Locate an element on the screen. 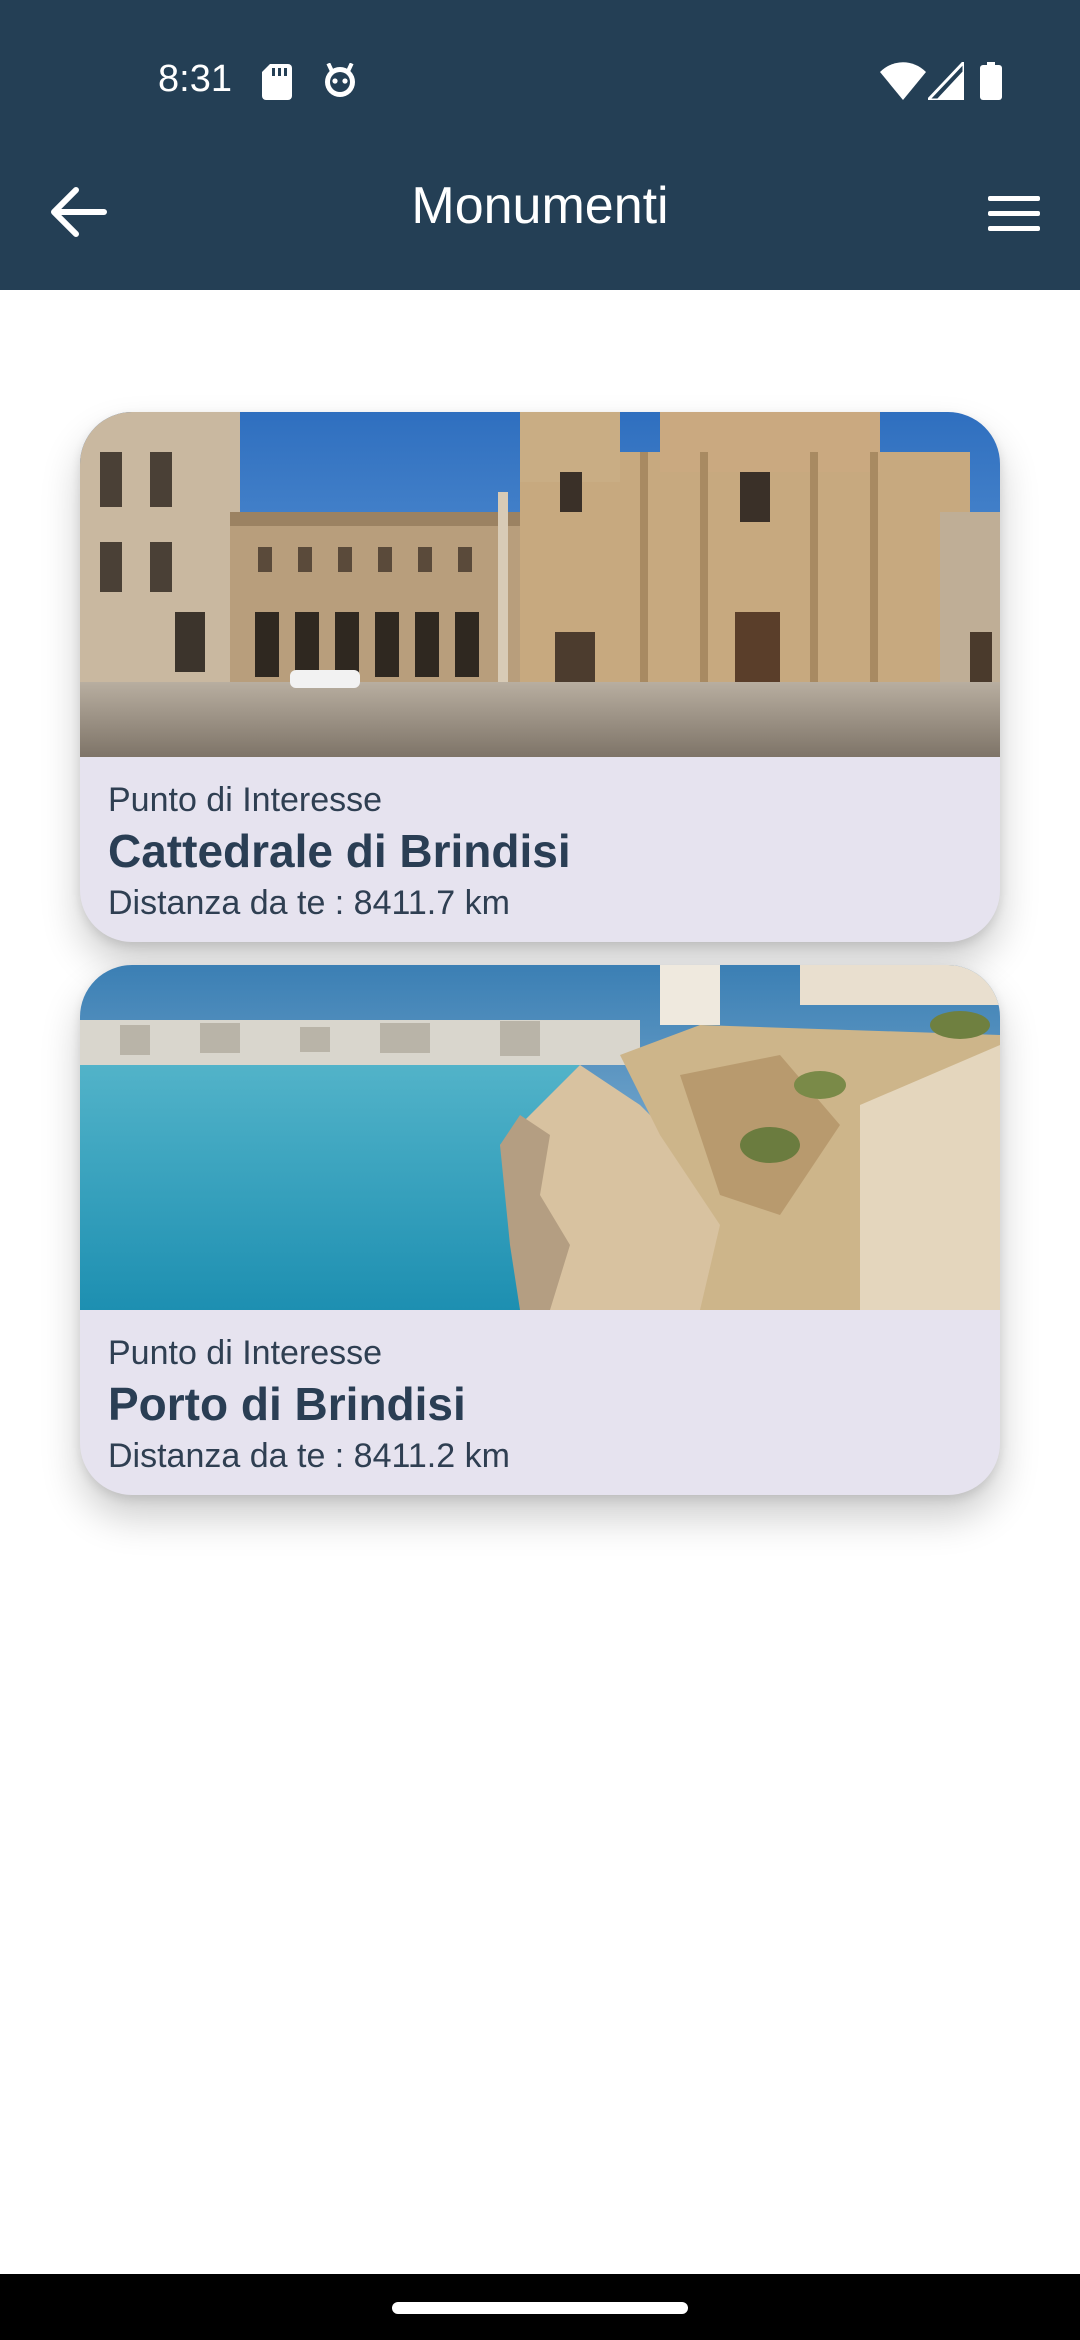 The width and height of the screenshot is (1080, 2340). home-indicator is located at coordinates (540, 2308).